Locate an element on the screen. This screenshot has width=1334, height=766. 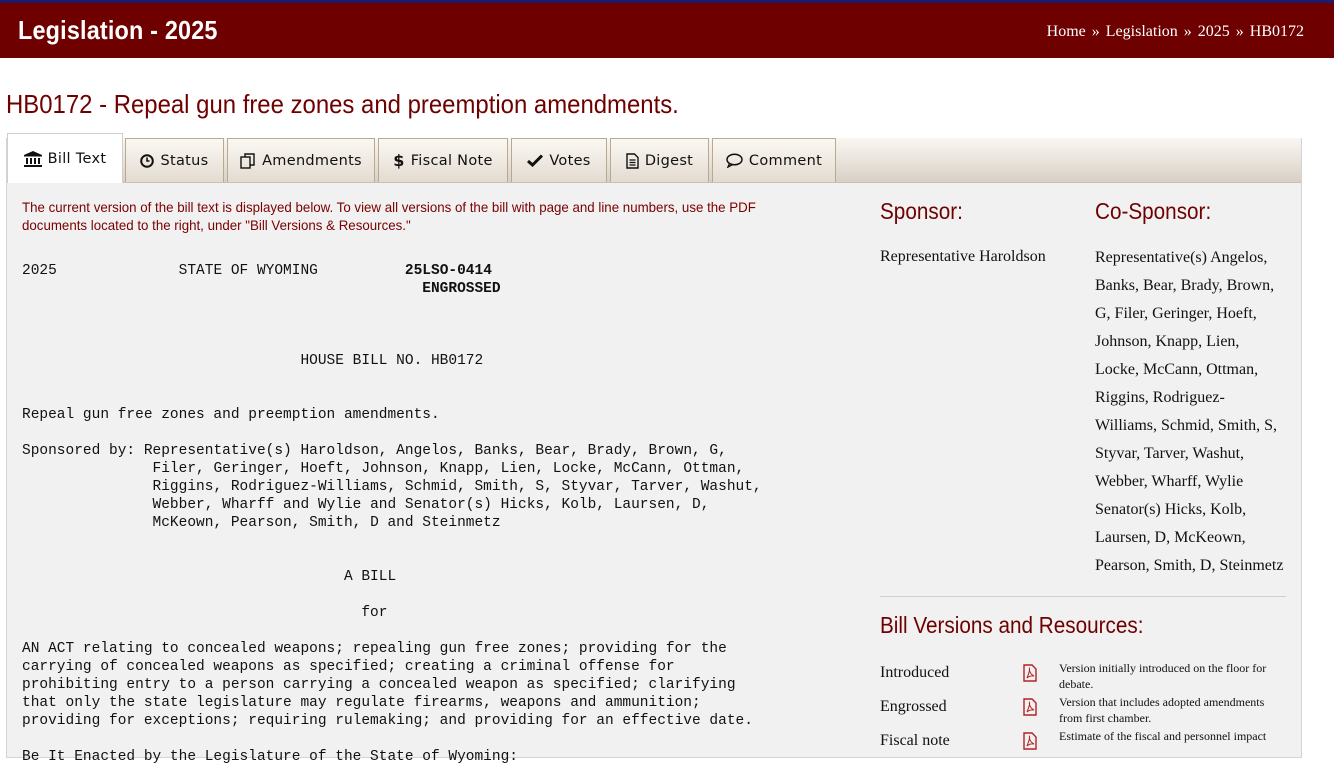
bill-year: 2025 is located at coordinates (39, 271).